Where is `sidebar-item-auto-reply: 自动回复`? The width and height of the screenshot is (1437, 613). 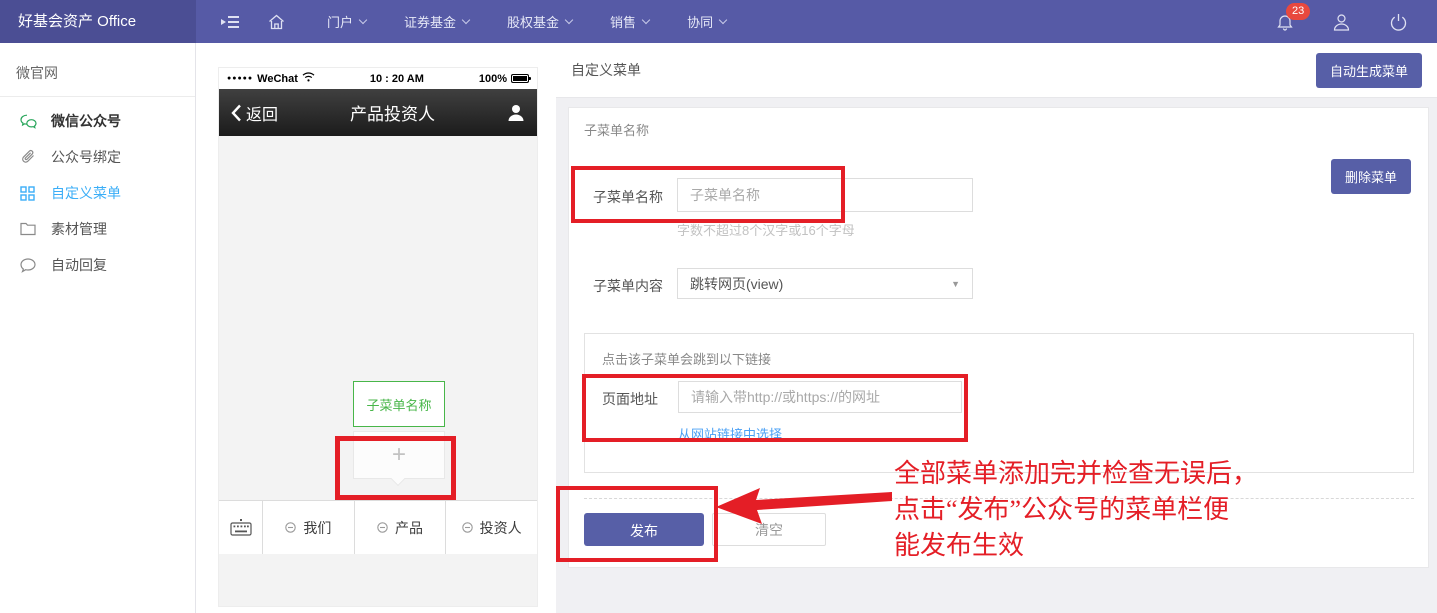
sidebar-item-auto-reply: 自动回复 is located at coordinates (97, 265).